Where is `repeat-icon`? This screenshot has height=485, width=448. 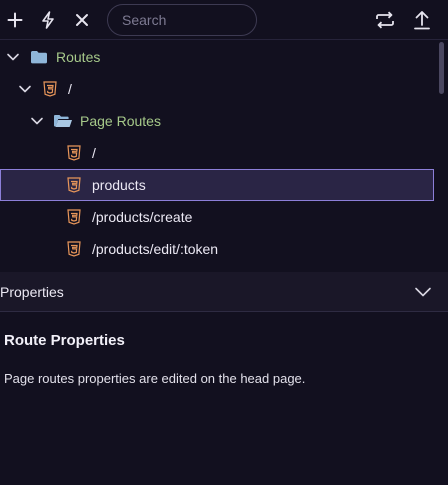 repeat-icon is located at coordinates (385, 20).